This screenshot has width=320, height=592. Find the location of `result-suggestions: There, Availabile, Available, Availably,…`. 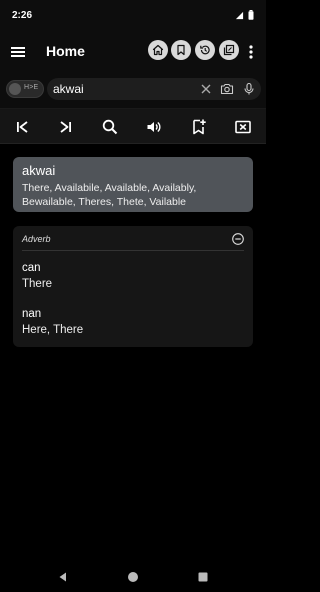

result-suggestions: There, Availabile, Available, Availably,… is located at coordinates (109, 195).